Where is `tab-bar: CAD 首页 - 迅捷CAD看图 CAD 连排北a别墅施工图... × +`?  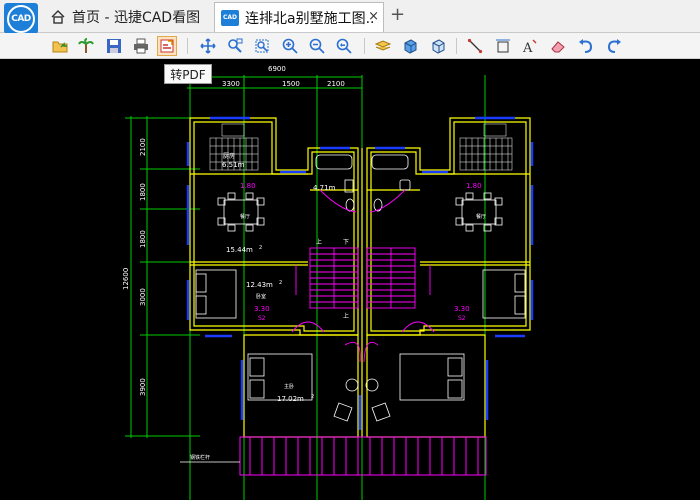
tab-bar: CAD 首页 - 迅捷CAD看图 CAD 连排北a别墅施工图... × + is located at coordinates (350, 17).